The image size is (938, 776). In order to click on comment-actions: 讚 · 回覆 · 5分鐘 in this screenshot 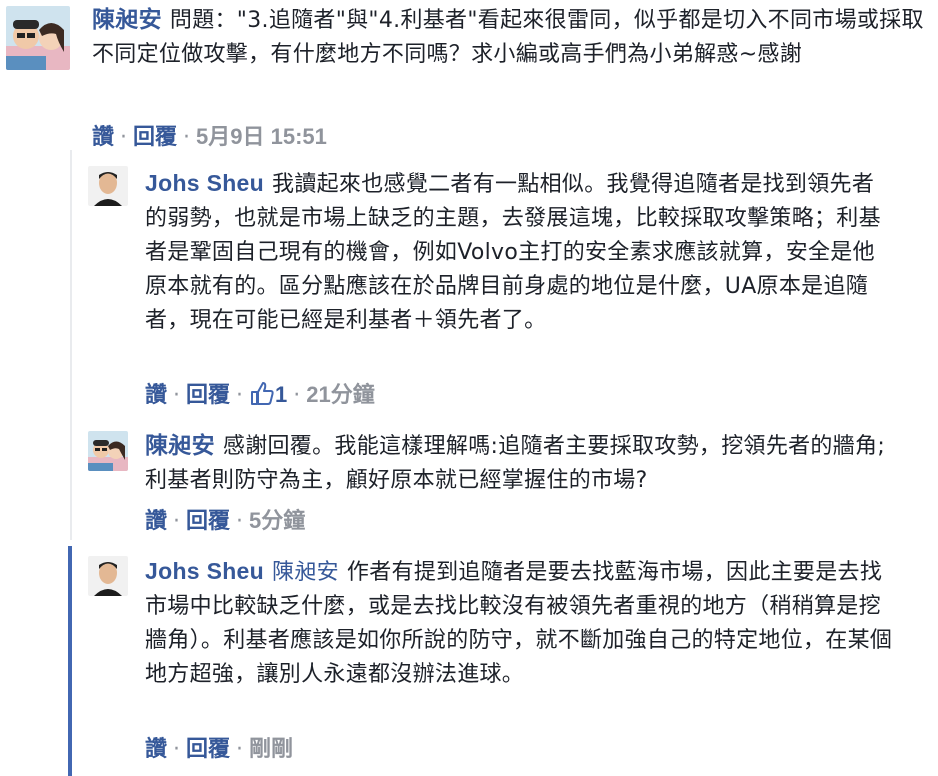, I will do `click(225, 521)`.